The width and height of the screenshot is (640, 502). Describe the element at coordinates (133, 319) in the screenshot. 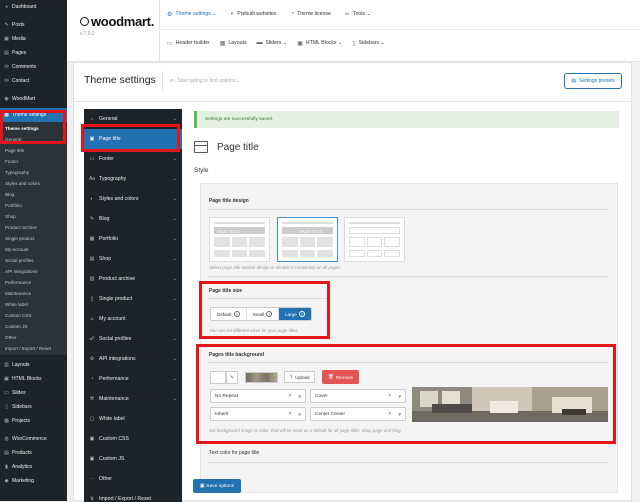

I see `settings-nav-my-account: ☺ My account ⌄` at that location.